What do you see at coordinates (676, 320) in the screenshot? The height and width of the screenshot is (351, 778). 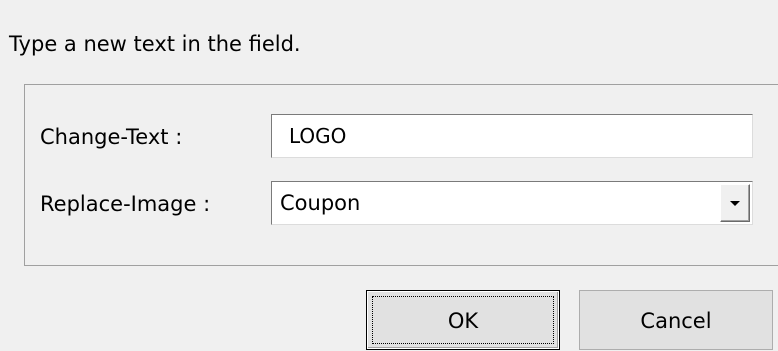 I see `cancel-button: Cancel` at bounding box center [676, 320].